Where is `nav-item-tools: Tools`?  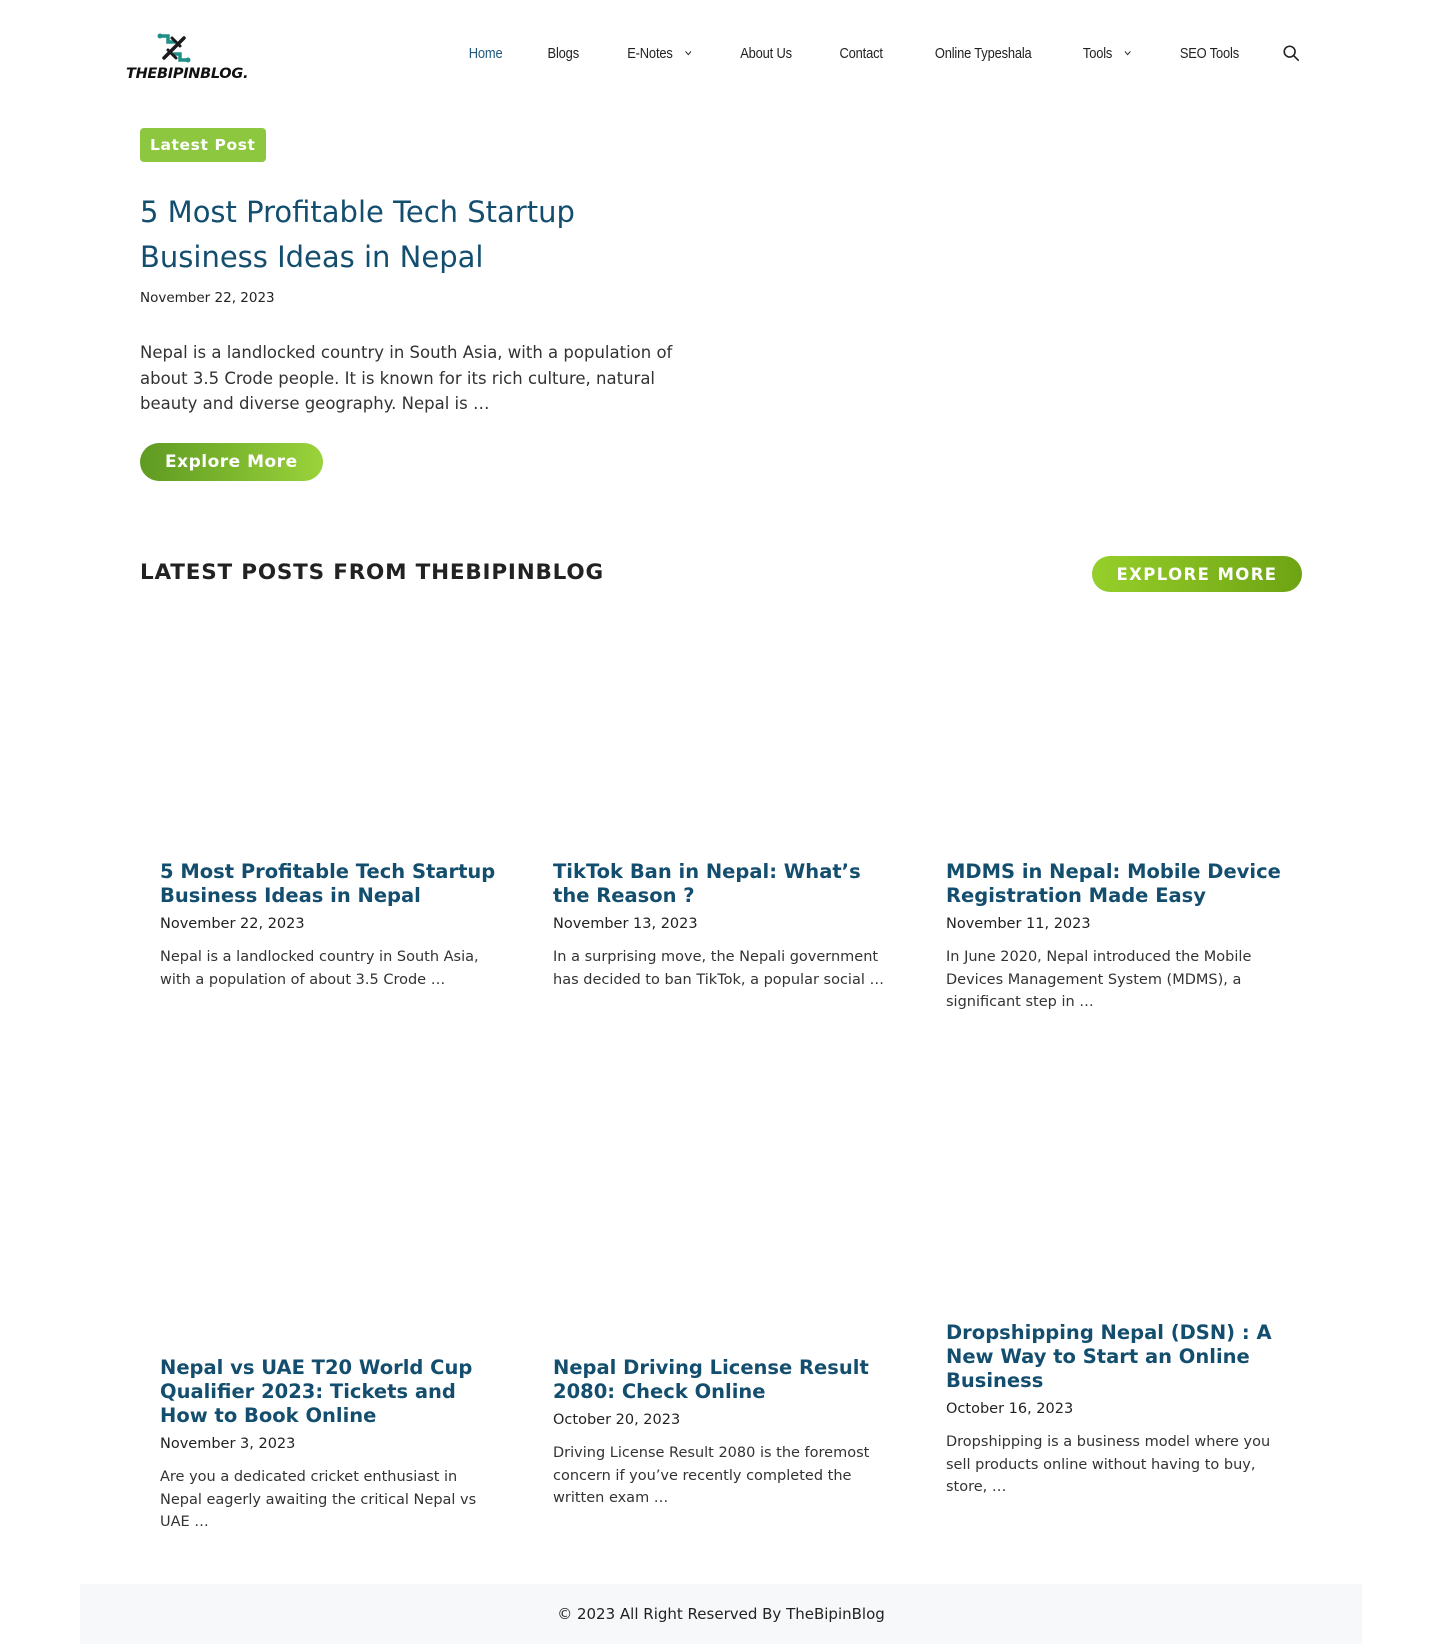
nav-item-tools: Tools is located at coordinates (1107, 53).